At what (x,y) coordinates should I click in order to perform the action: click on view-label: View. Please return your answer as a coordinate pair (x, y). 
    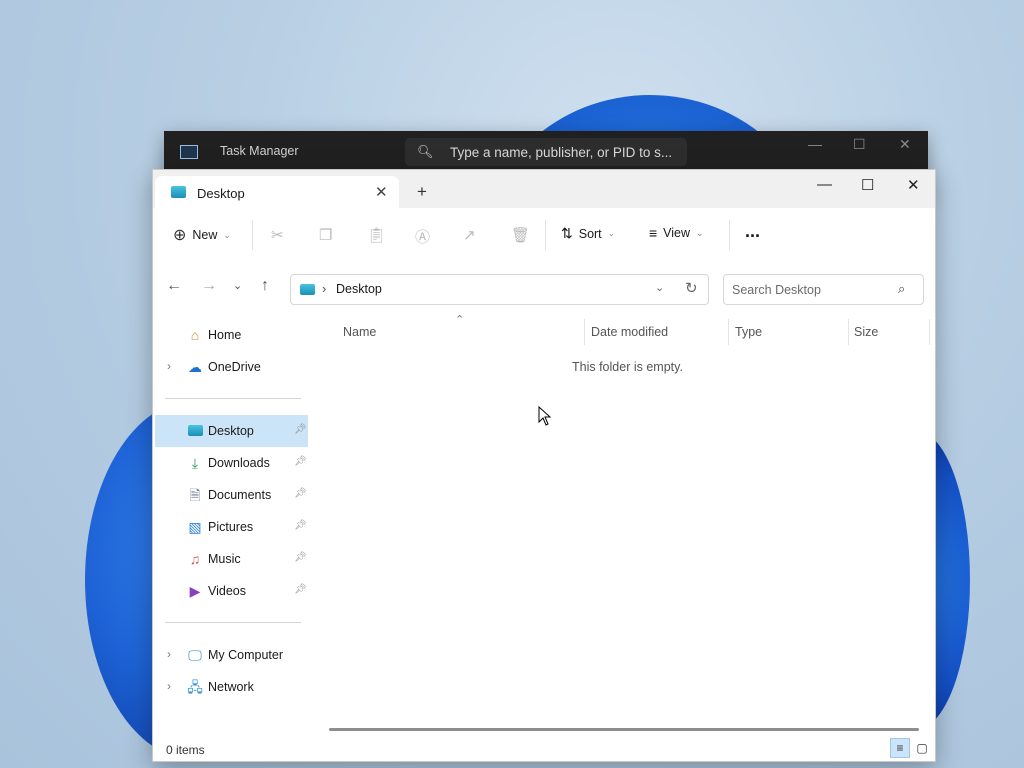
    Looking at the image, I should click on (677, 233).